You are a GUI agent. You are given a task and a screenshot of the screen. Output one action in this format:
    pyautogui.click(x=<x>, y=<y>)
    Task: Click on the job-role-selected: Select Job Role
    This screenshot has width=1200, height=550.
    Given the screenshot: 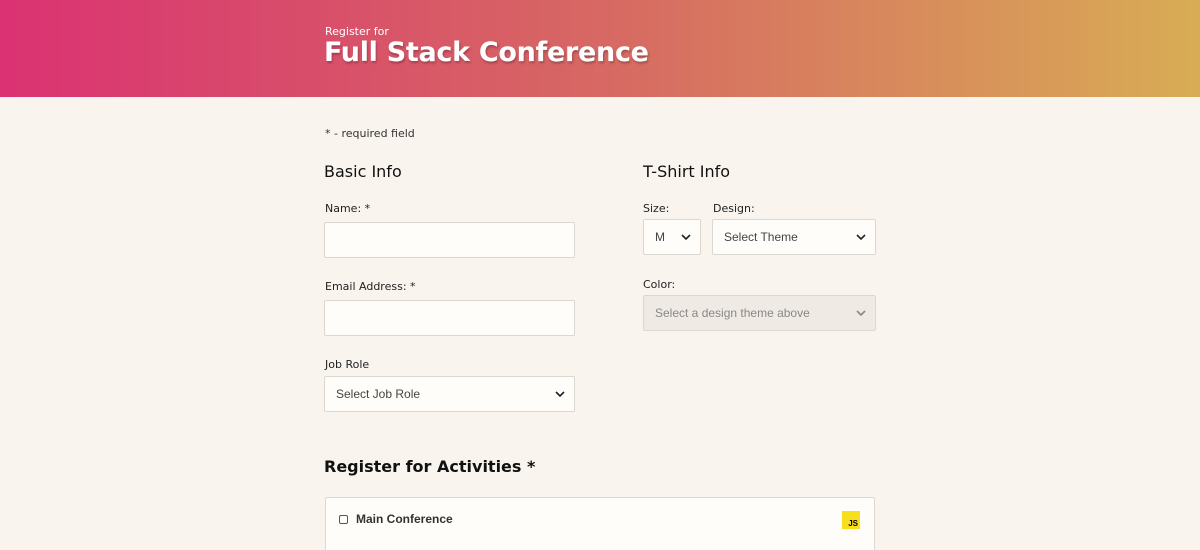 What is the action you would take?
    pyautogui.click(x=378, y=394)
    